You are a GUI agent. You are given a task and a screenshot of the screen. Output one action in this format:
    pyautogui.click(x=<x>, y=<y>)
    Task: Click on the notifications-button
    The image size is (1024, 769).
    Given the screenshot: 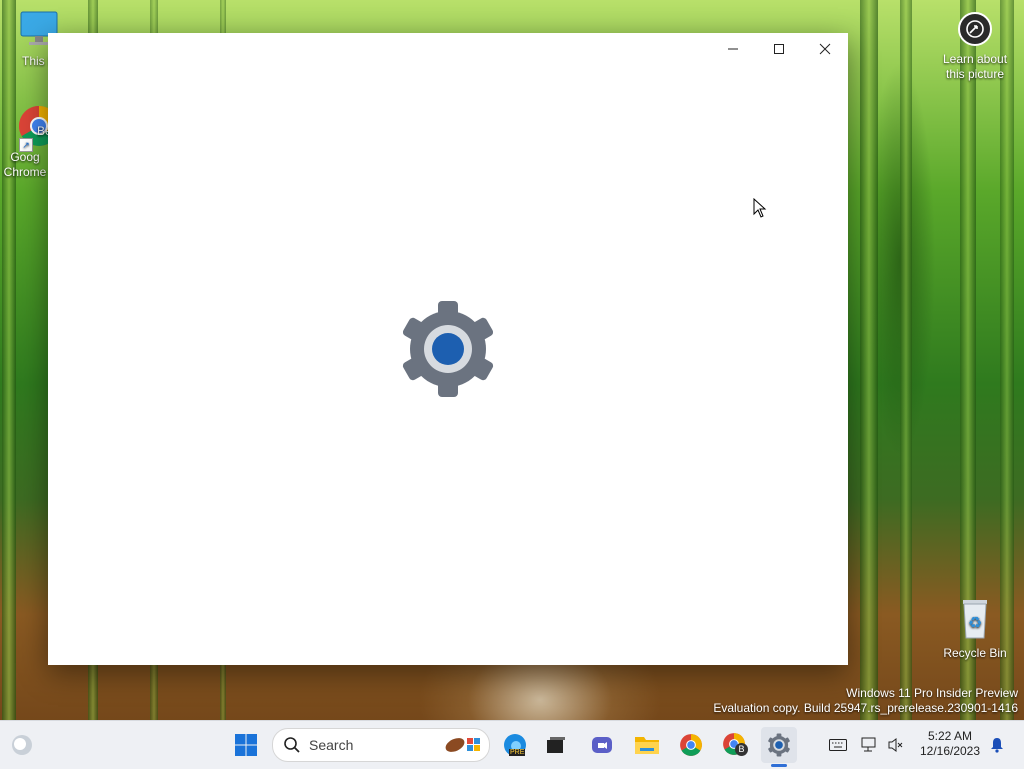 What is the action you would take?
    pyautogui.click(x=997, y=745)
    